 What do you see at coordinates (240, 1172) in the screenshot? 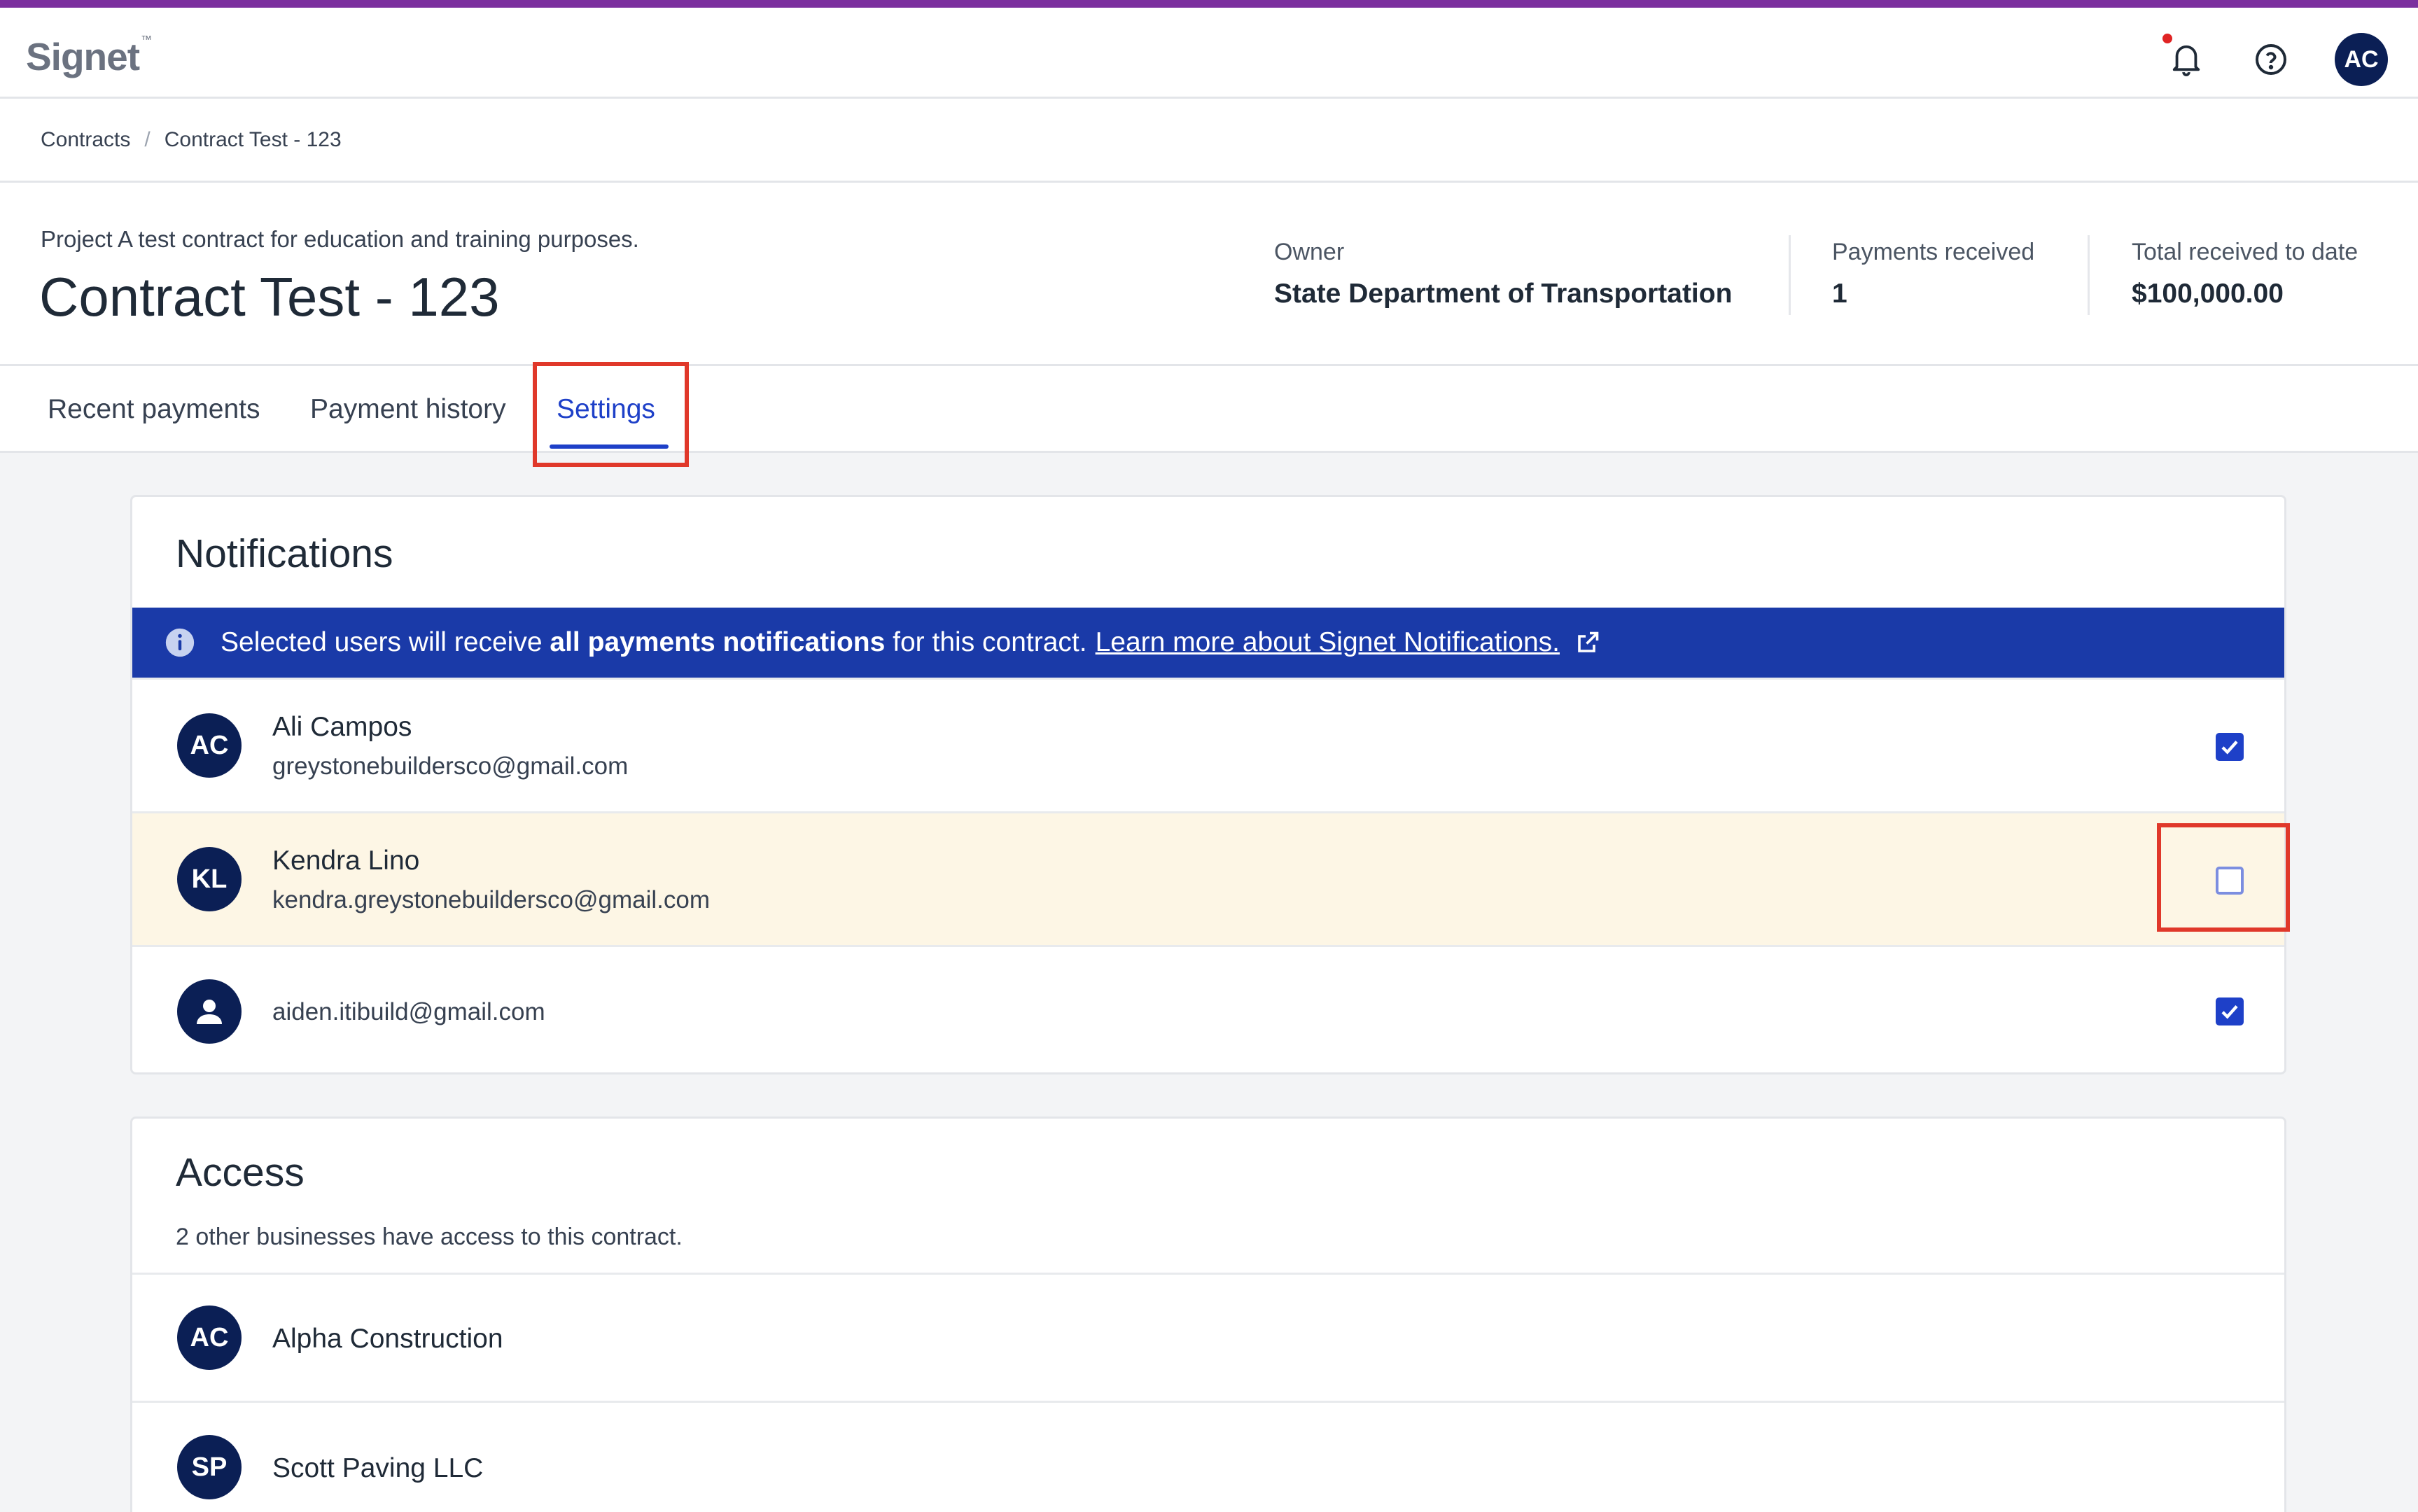
I see `access-title: Access` at bounding box center [240, 1172].